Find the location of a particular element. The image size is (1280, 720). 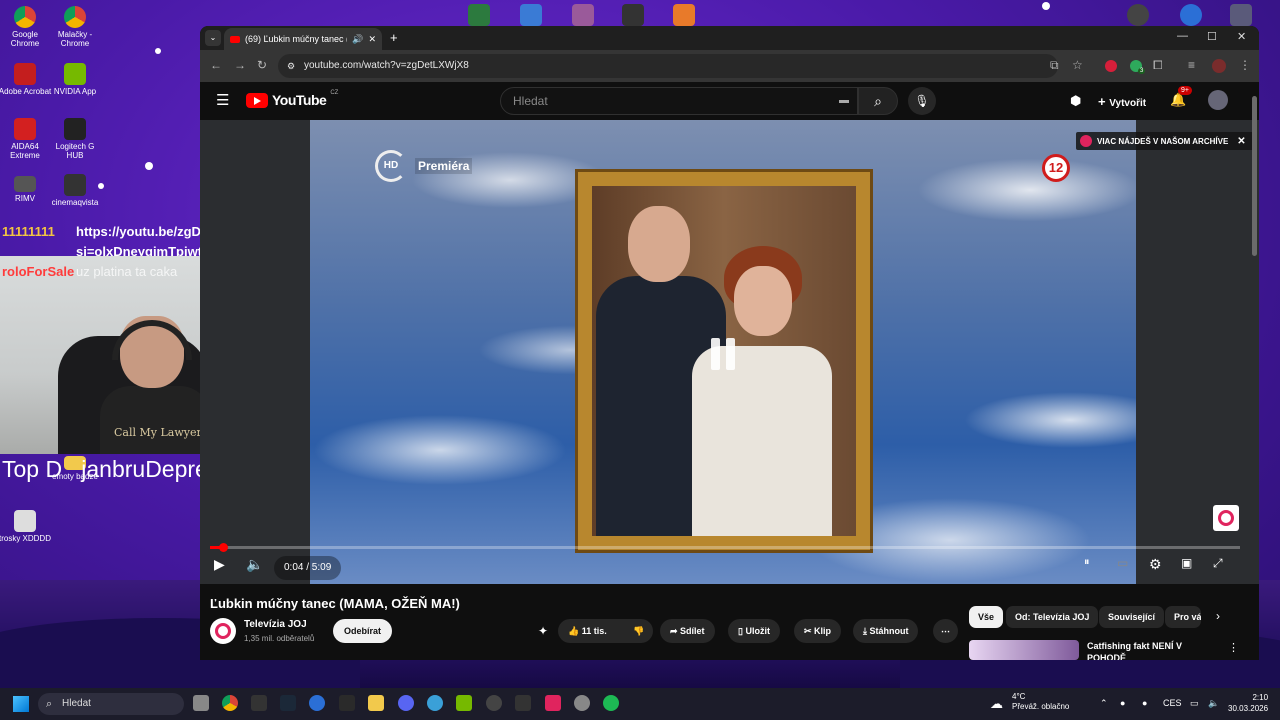

desktop-icon-chrome: Google Chrome is located at coordinates (26, 27).